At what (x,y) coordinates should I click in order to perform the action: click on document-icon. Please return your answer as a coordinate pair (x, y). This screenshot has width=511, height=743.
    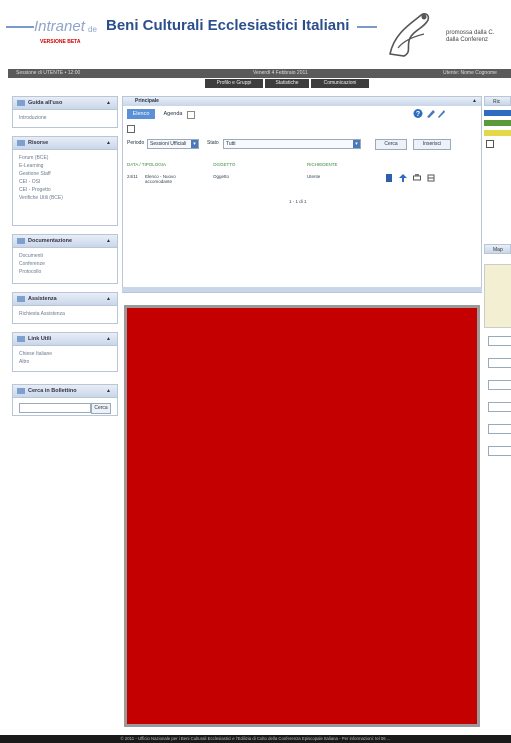
    Looking at the image, I should click on (21, 240).